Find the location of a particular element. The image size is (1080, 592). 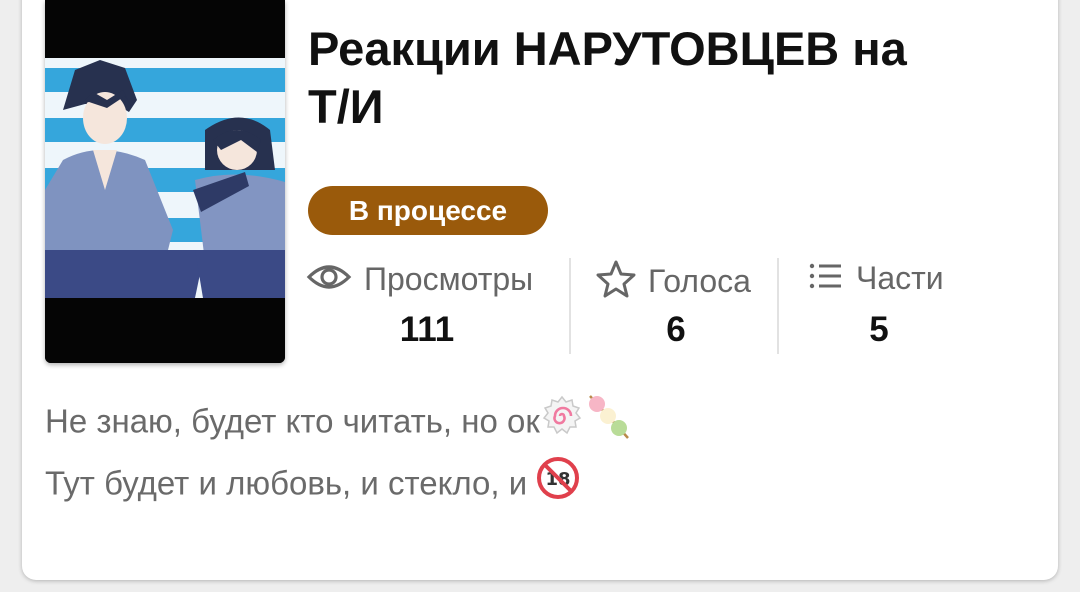

views-value: 111 is located at coordinates (427, 329).